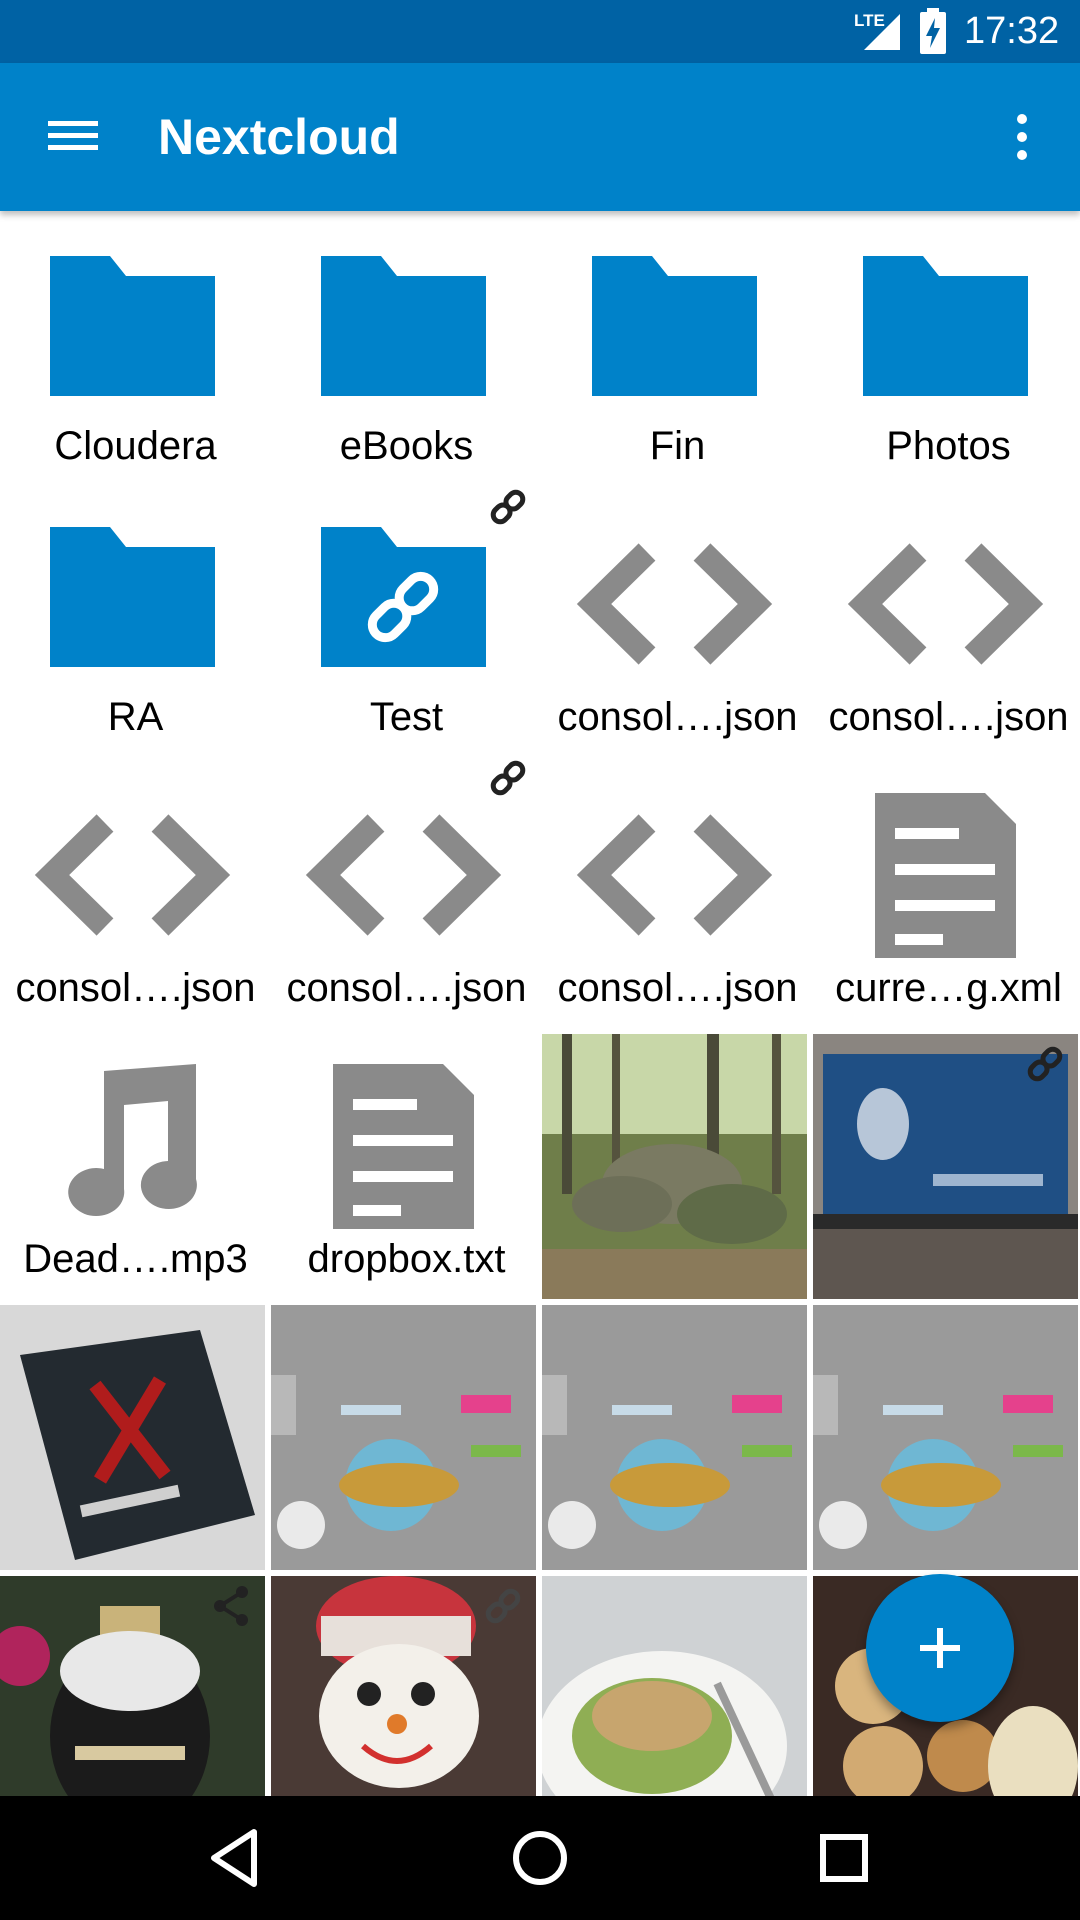 Image resolution: width=1080 pixels, height=1920 pixels. I want to click on grid-item-txt-file: dropbox.txt, so click(403, 1171).